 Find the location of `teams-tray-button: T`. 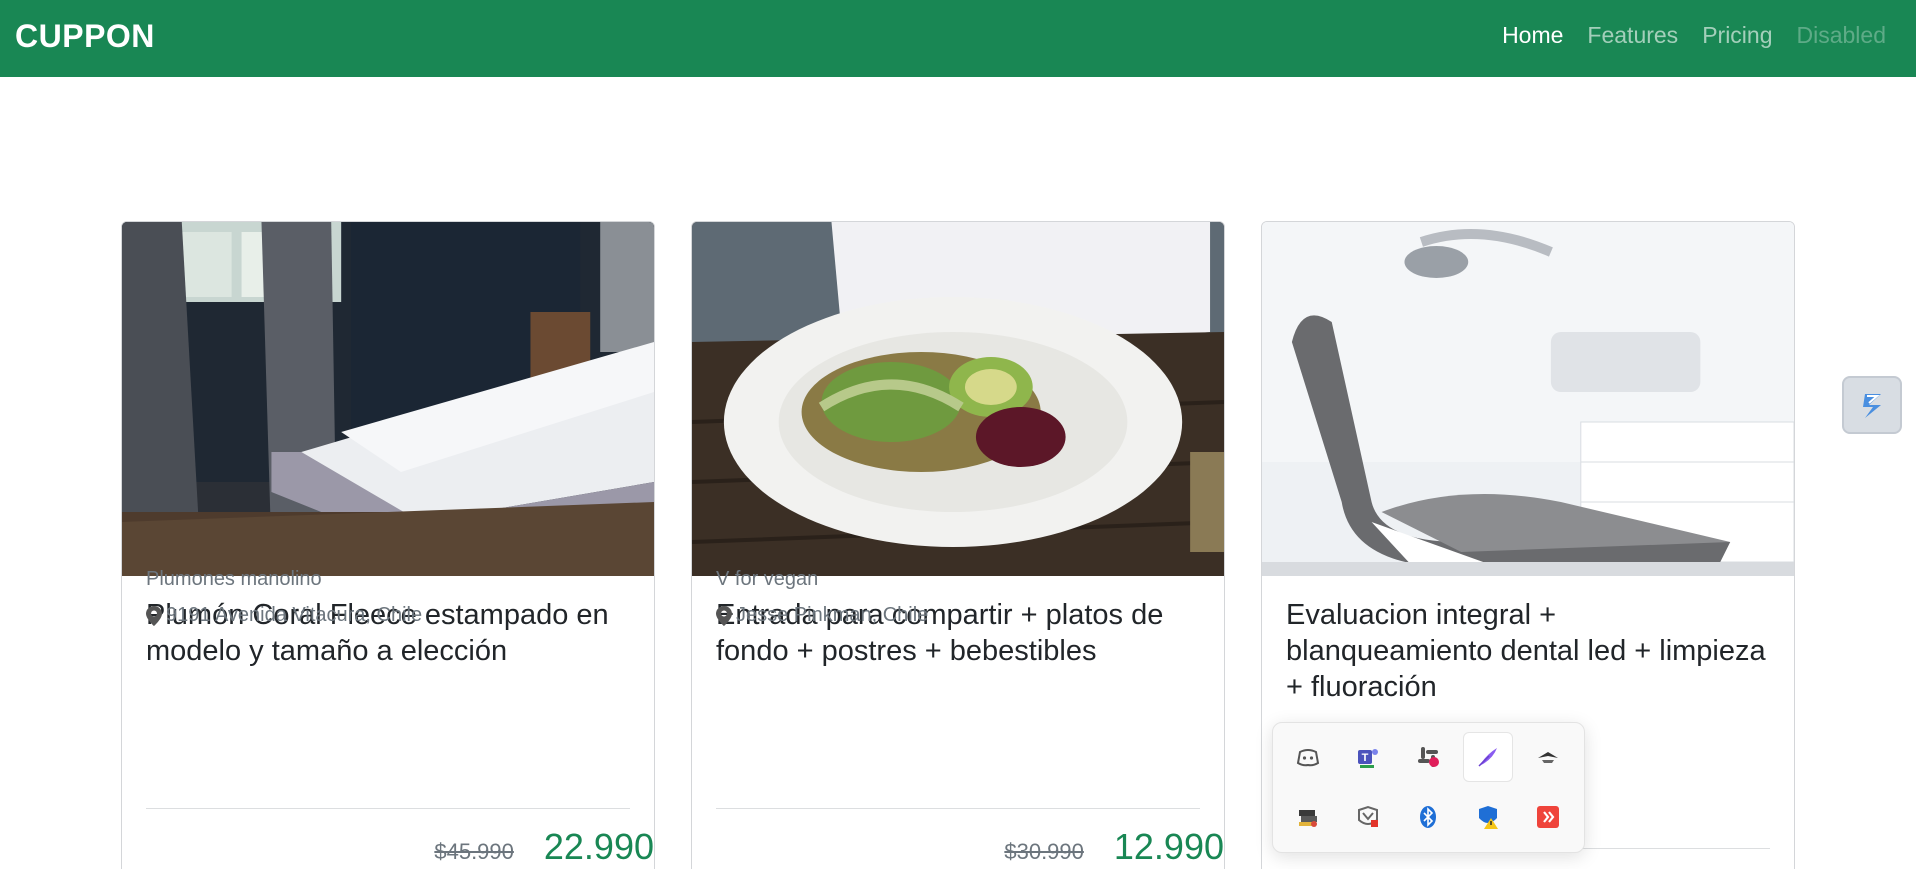

teams-tray-button: T is located at coordinates (1368, 757).